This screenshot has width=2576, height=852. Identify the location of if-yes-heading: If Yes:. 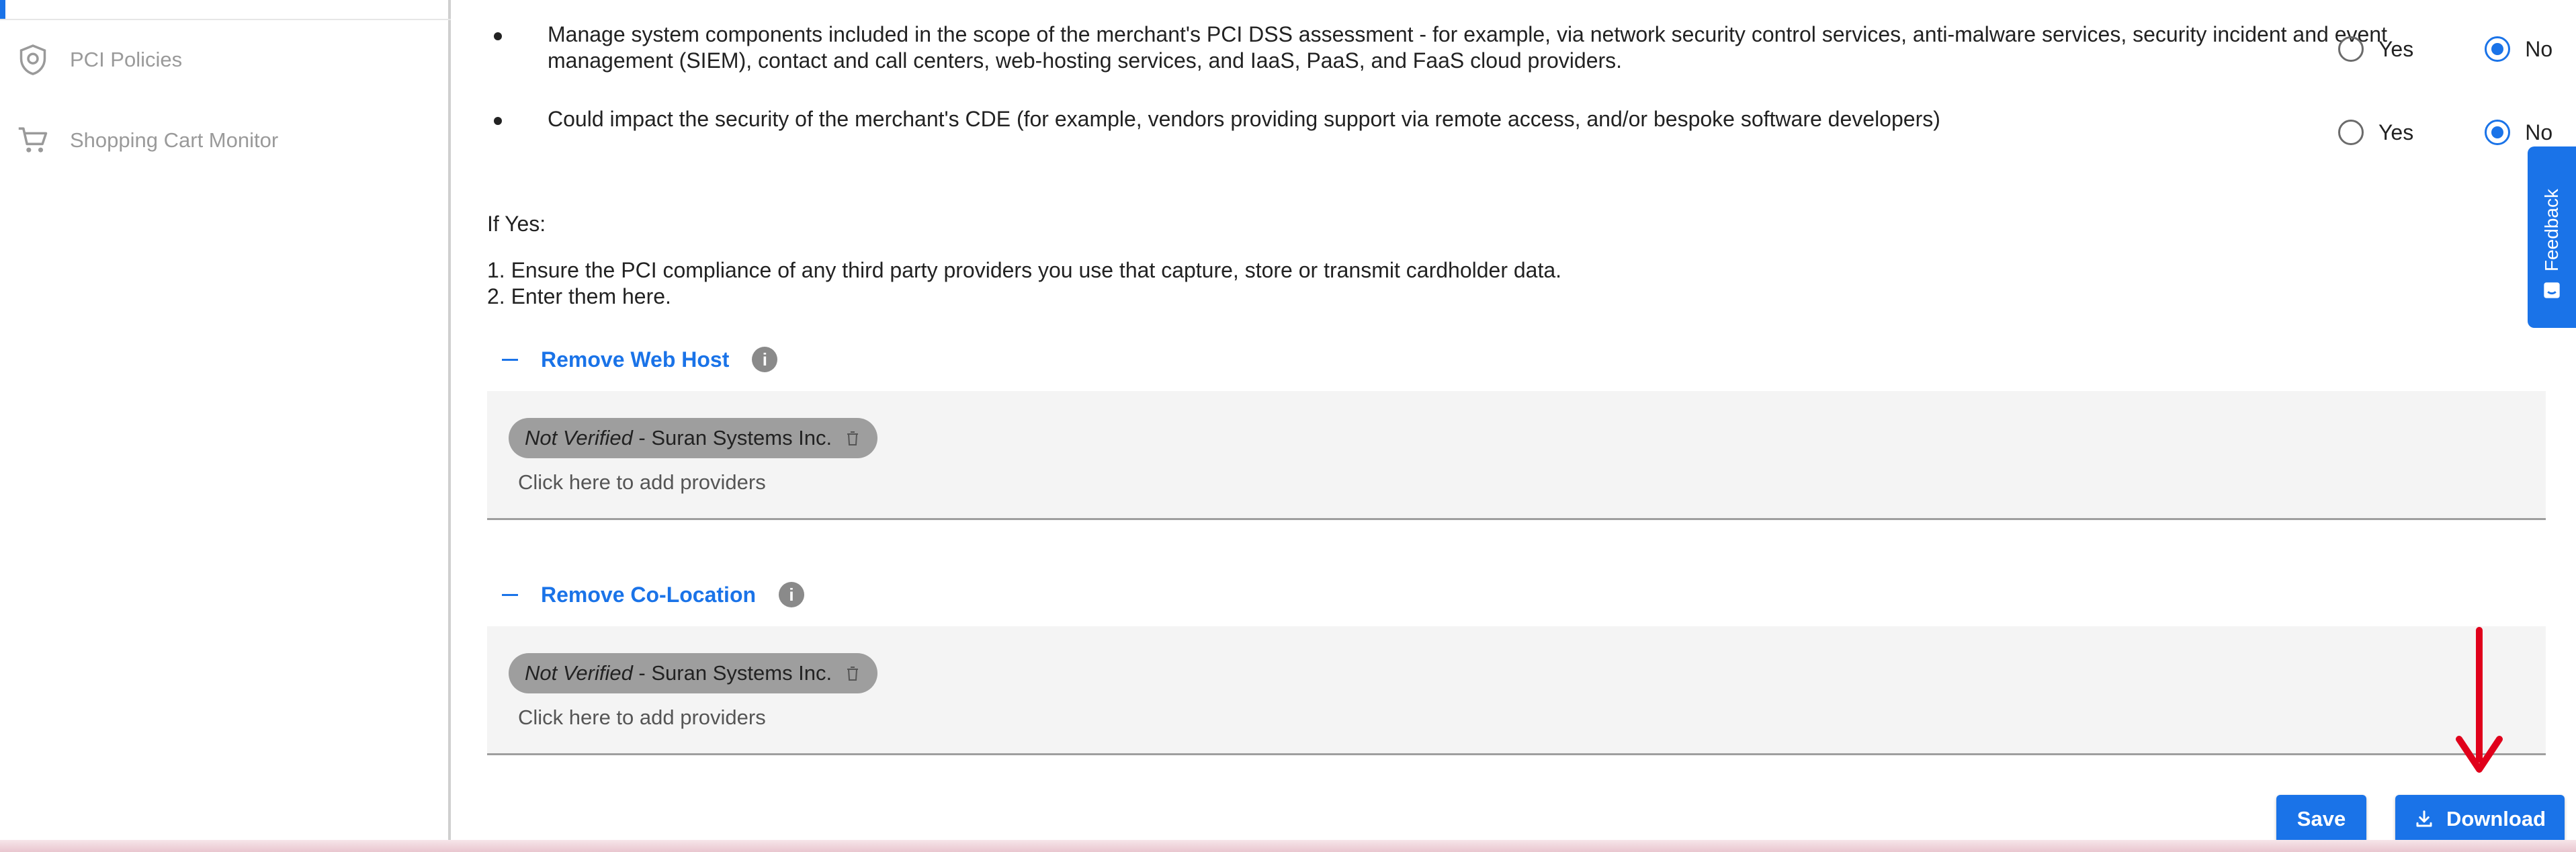
(516, 224).